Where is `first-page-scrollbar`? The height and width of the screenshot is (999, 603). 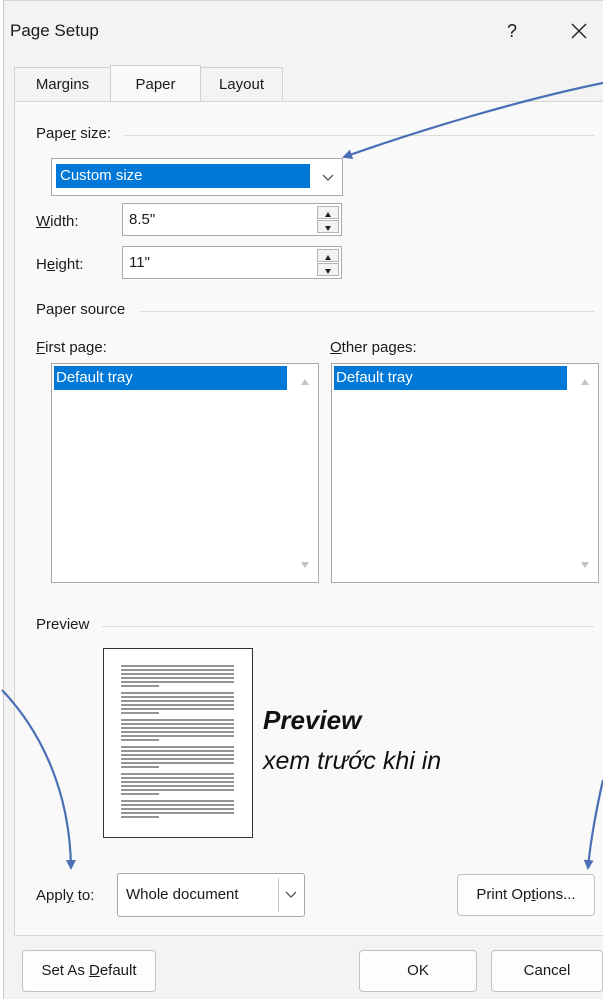 first-page-scrollbar is located at coordinates (305, 473).